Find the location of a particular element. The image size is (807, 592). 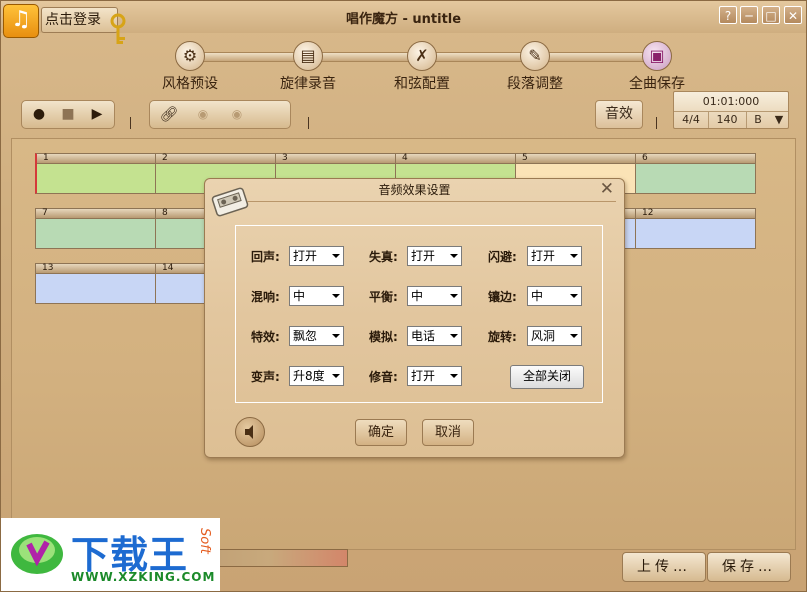

segment-number: 3 is located at coordinates (335, 159).